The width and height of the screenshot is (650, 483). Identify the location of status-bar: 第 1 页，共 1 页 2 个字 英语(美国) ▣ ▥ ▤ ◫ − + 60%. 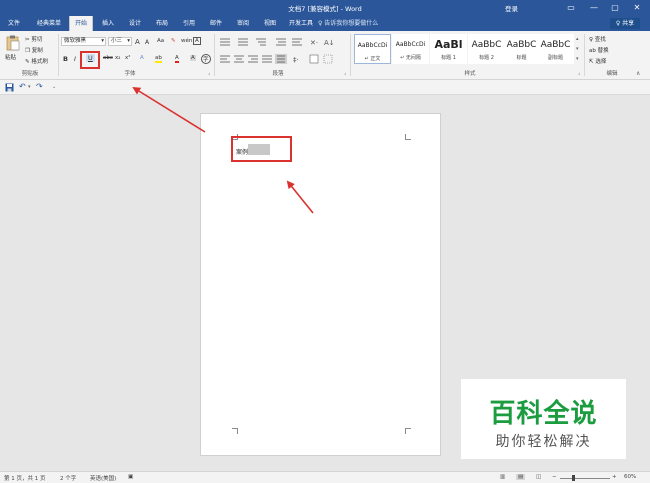
(325, 477).